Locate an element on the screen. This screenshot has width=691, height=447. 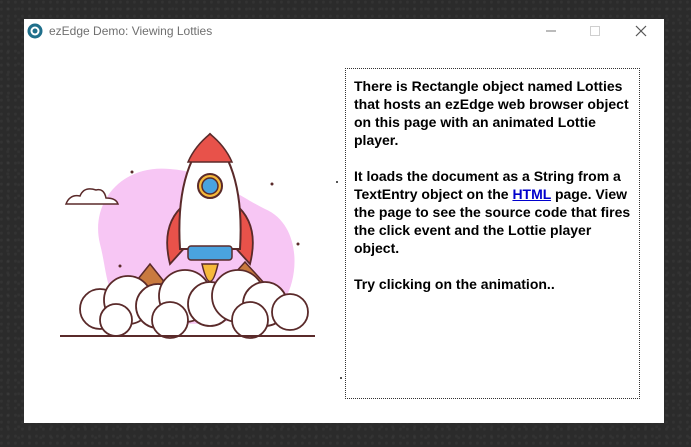
rocket-base is located at coordinates (210, 253).